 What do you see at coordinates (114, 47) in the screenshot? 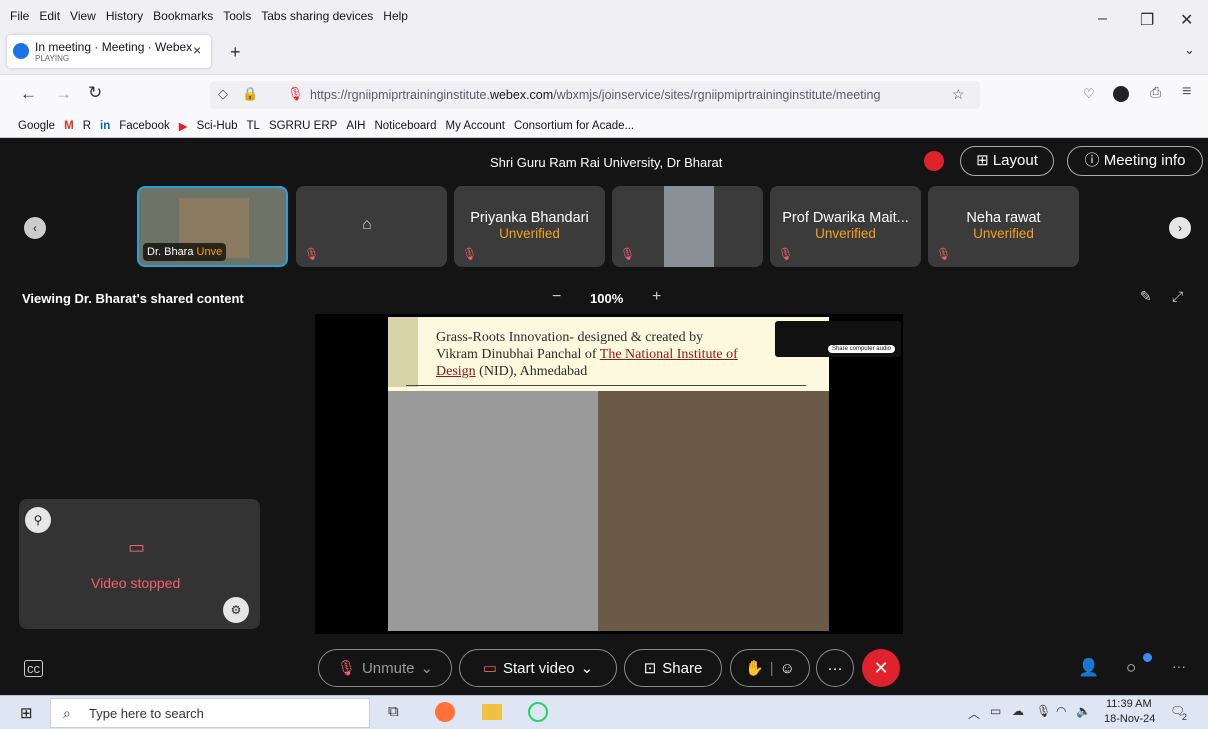
I see `tab-title: In meeting · Meeting · Webex` at bounding box center [114, 47].